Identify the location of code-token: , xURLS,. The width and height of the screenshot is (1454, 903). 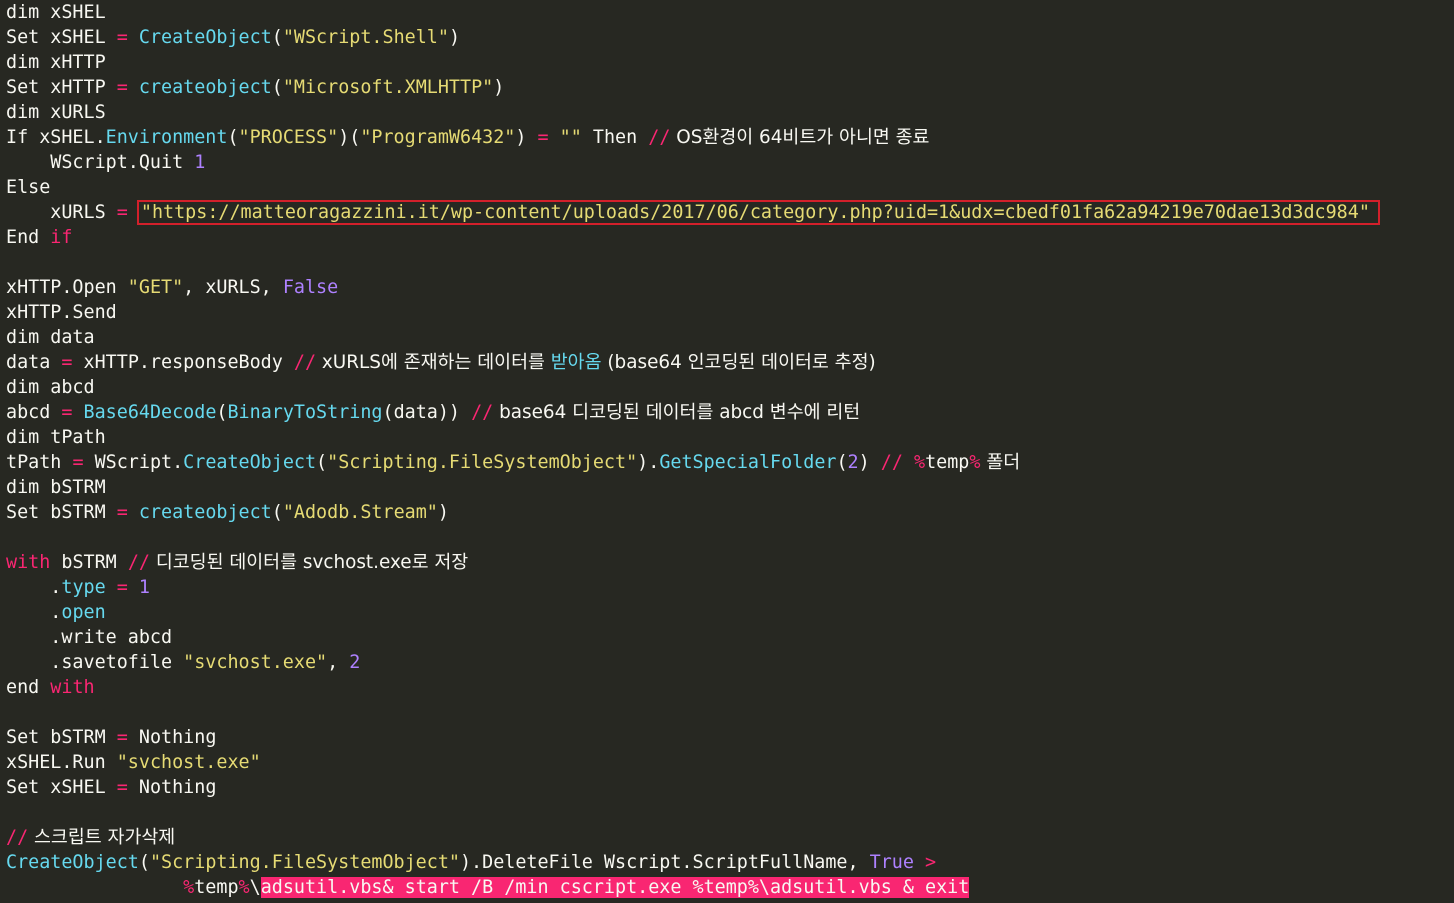
(233, 287).